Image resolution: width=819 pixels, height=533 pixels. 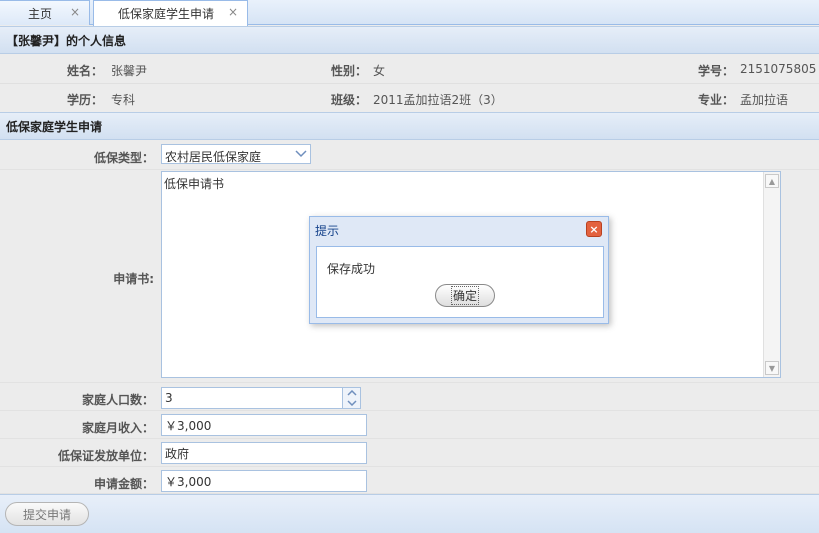 What do you see at coordinates (264, 453) in the screenshot?
I see `issuer-input: 政府` at bounding box center [264, 453].